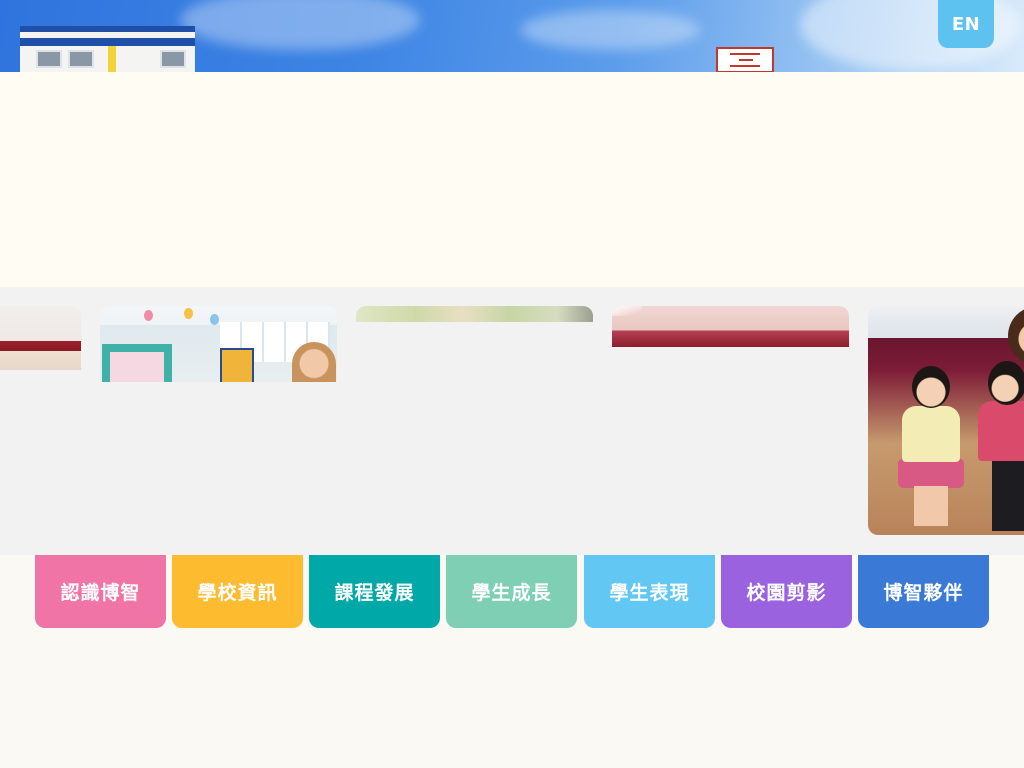  Describe the element at coordinates (966, 24) in the screenshot. I see `language-toggle-button: EN` at that location.